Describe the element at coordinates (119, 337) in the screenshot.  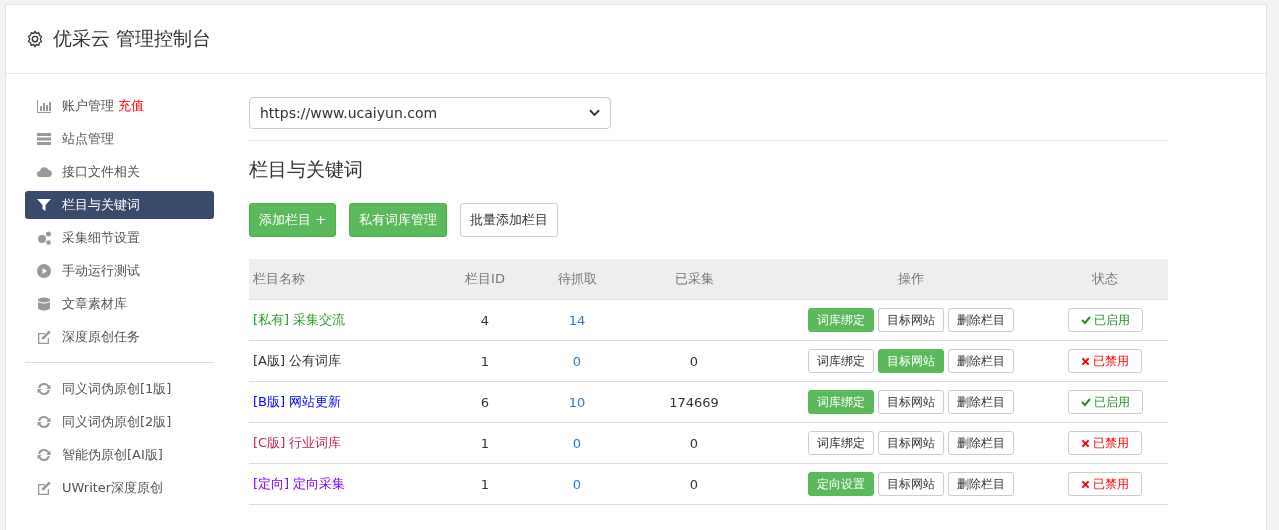
I see `sidebar-item: 深度原创任务` at that location.